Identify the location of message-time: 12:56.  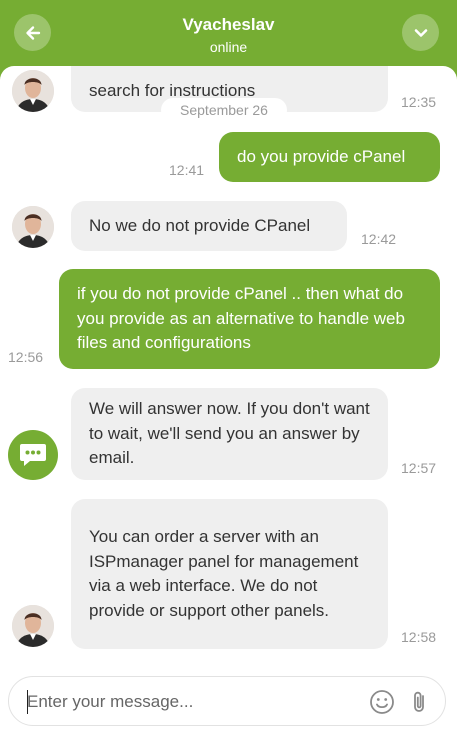
(26, 357).